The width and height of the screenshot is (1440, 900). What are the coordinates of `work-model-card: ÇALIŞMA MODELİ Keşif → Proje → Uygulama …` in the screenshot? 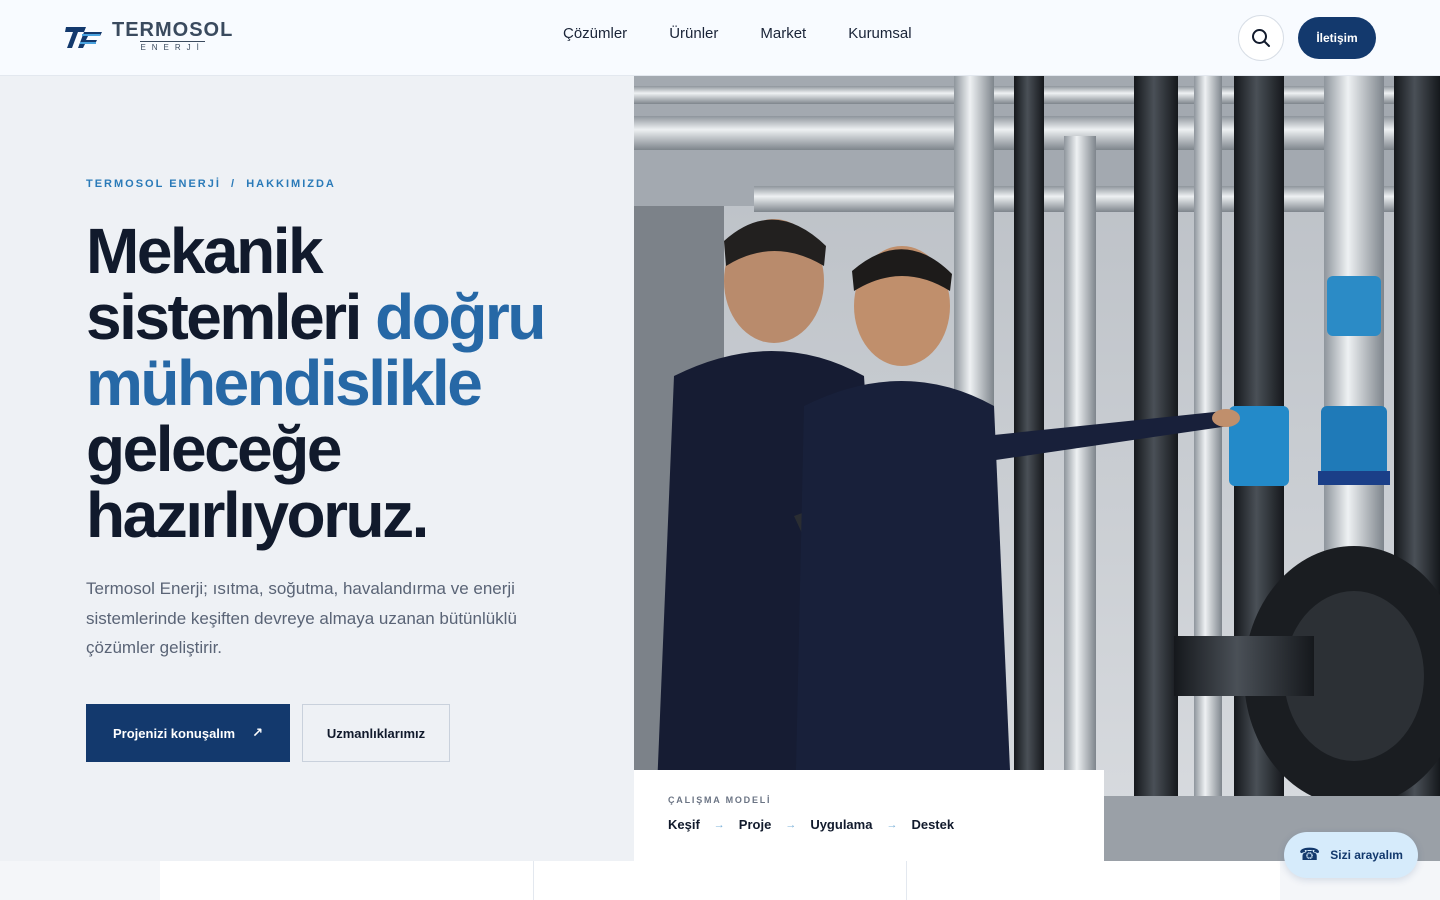 It's located at (869, 815).